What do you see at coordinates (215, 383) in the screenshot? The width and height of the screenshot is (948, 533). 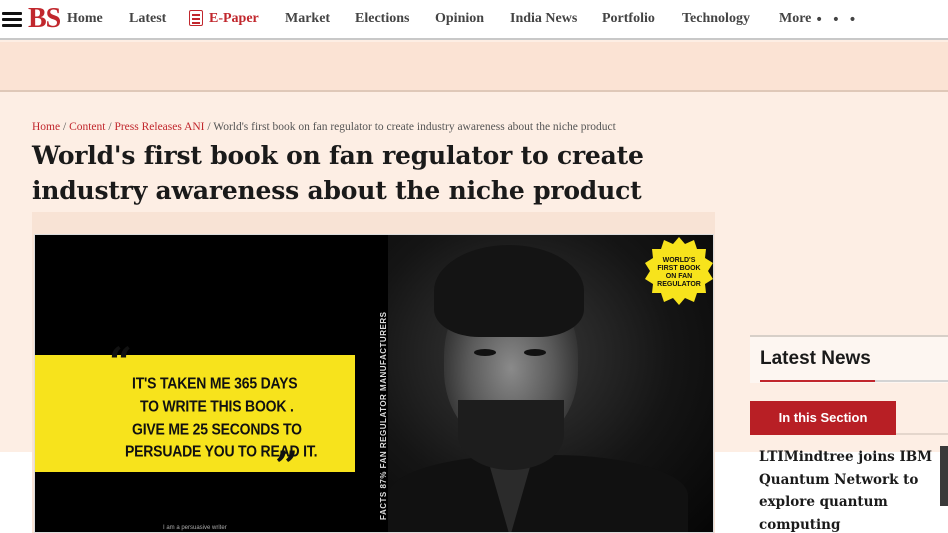 I see `quote-line: IT'S TAKEN ME 365 DAYS` at bounding box center [215, 383].